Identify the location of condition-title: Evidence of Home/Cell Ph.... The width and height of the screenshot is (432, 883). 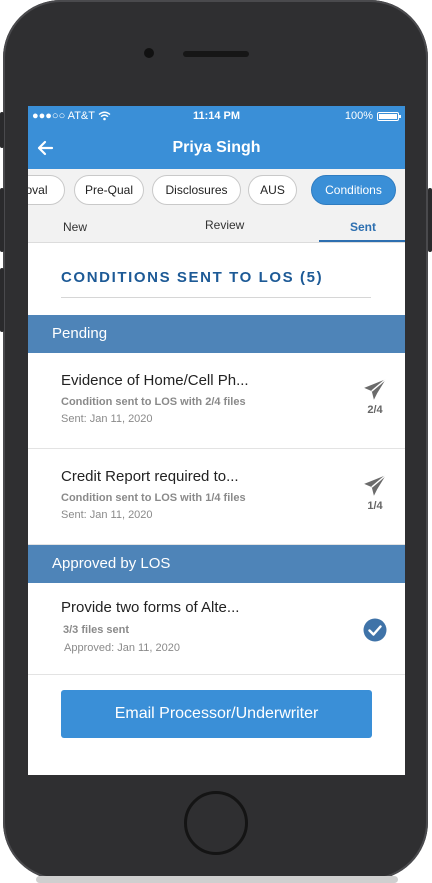
(155, 380).